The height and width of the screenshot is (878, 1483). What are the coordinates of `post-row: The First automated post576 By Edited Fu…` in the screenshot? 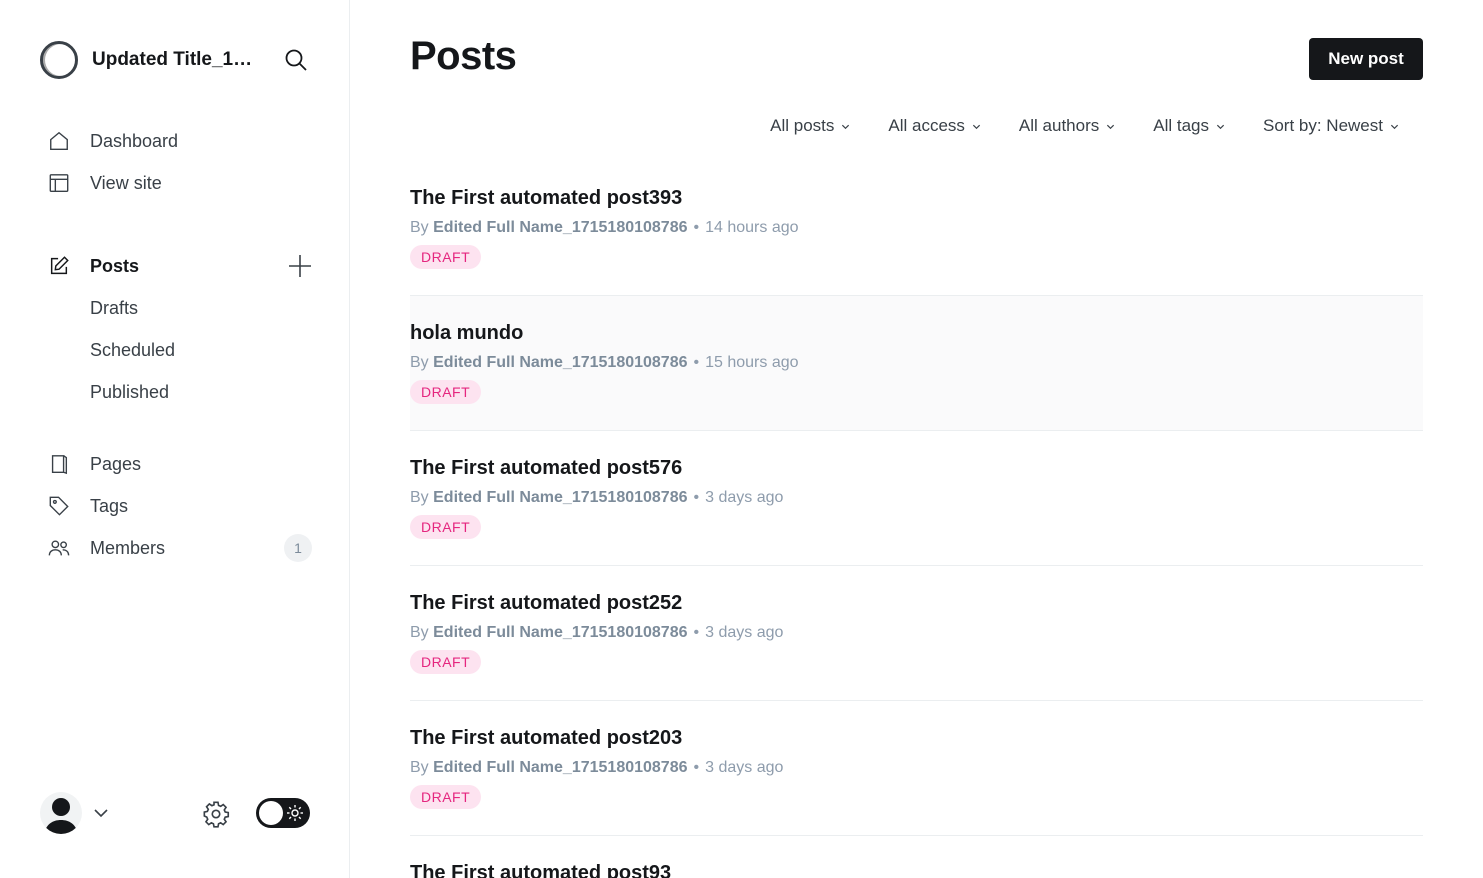 It's located at (916, 498).